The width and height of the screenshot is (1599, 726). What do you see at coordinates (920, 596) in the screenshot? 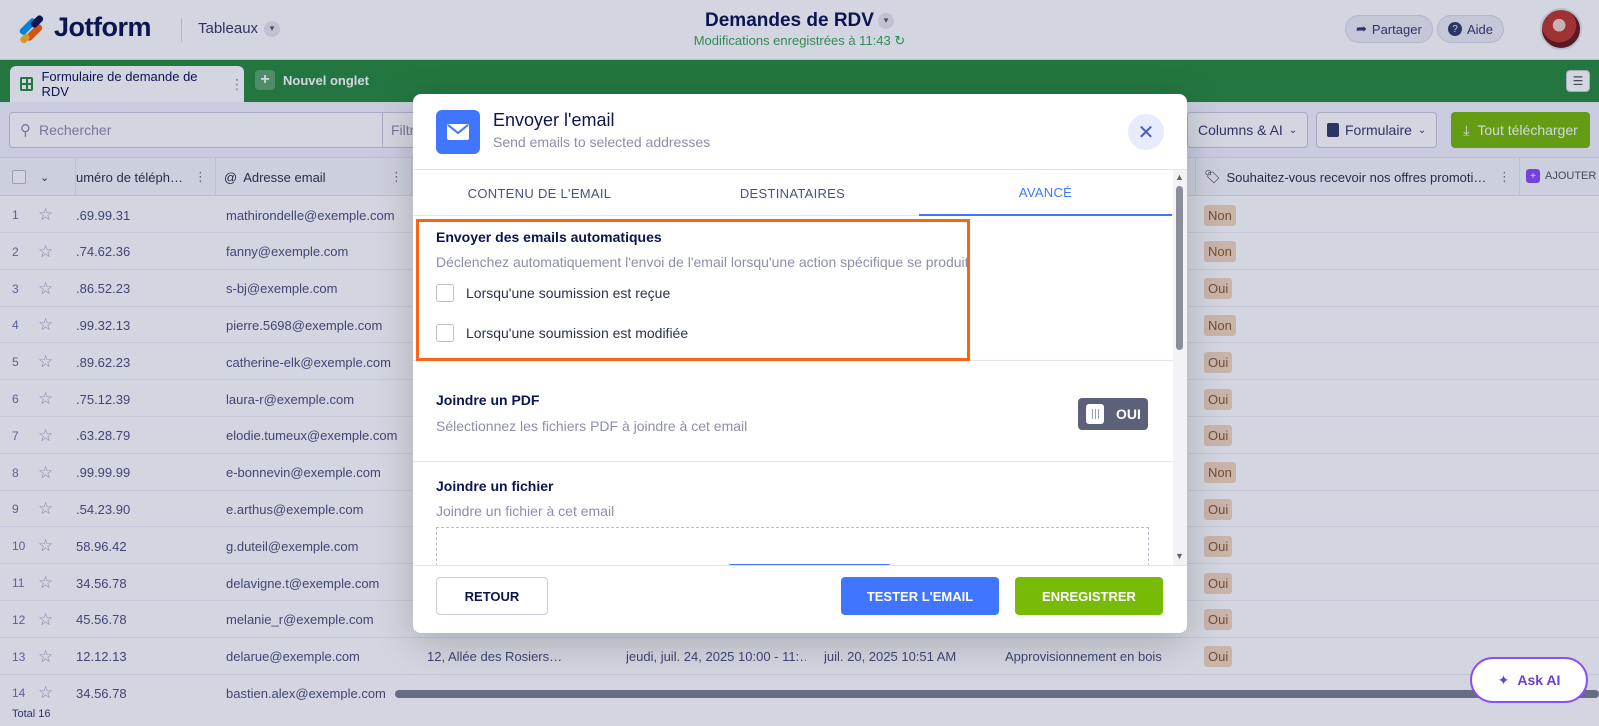
I see `test-email-button: TESTER L'EMAIL` at bounding box center [920, 596].